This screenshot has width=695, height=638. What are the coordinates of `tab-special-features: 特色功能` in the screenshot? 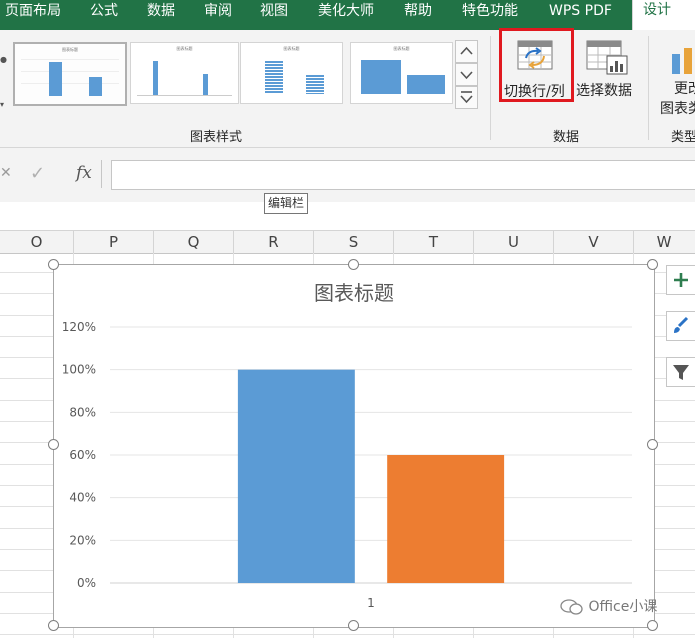 It's located at (490, 15).